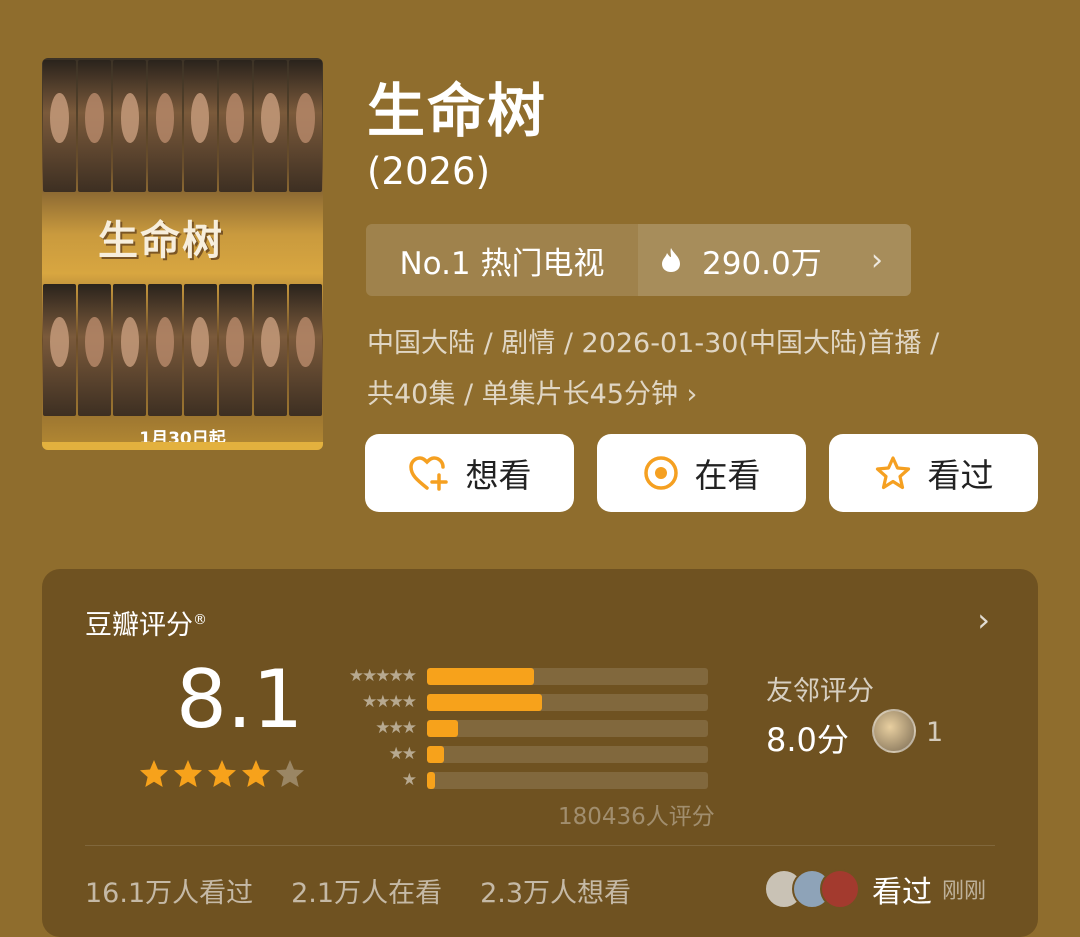 The height and width of the screenshot is (937, 1080). I want to click on distribution-row: ★★★★★, so click(517, 676).